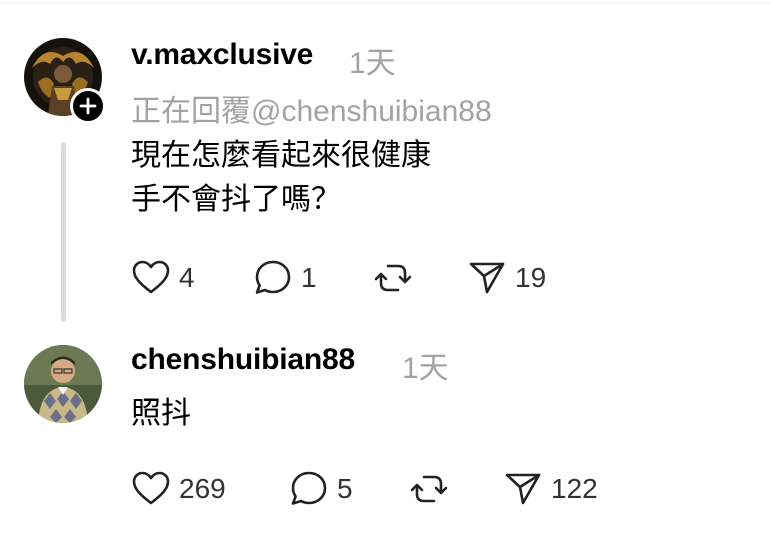  I want to click on avatar, so click(63, 384).